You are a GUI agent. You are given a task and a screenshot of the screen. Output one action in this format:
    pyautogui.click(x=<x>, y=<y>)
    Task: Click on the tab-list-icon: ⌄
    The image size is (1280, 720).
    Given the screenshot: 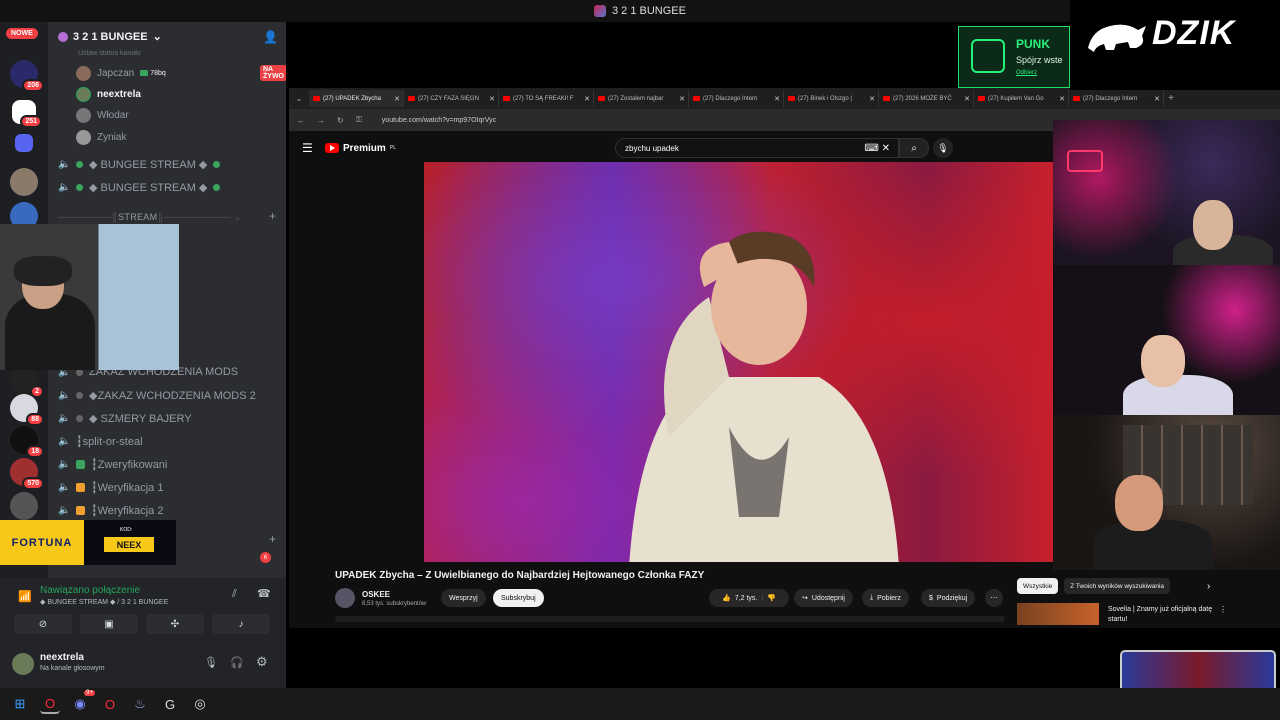 What is the action you would take?
    pyautogui.click(x=299, y=98)
    